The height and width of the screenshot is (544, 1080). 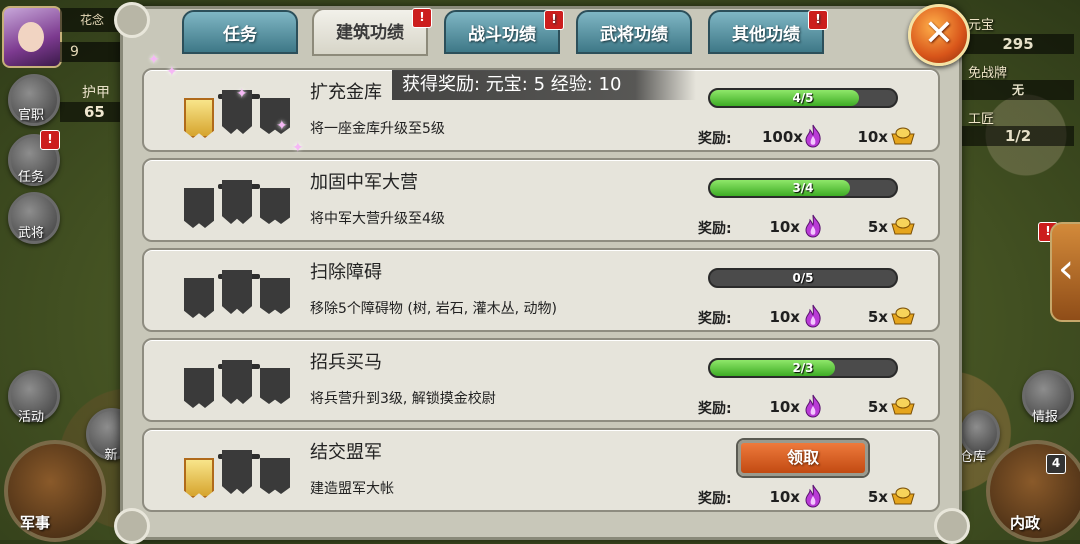 I want to click on currency-label: 元宝, so click(x=981, y=25).